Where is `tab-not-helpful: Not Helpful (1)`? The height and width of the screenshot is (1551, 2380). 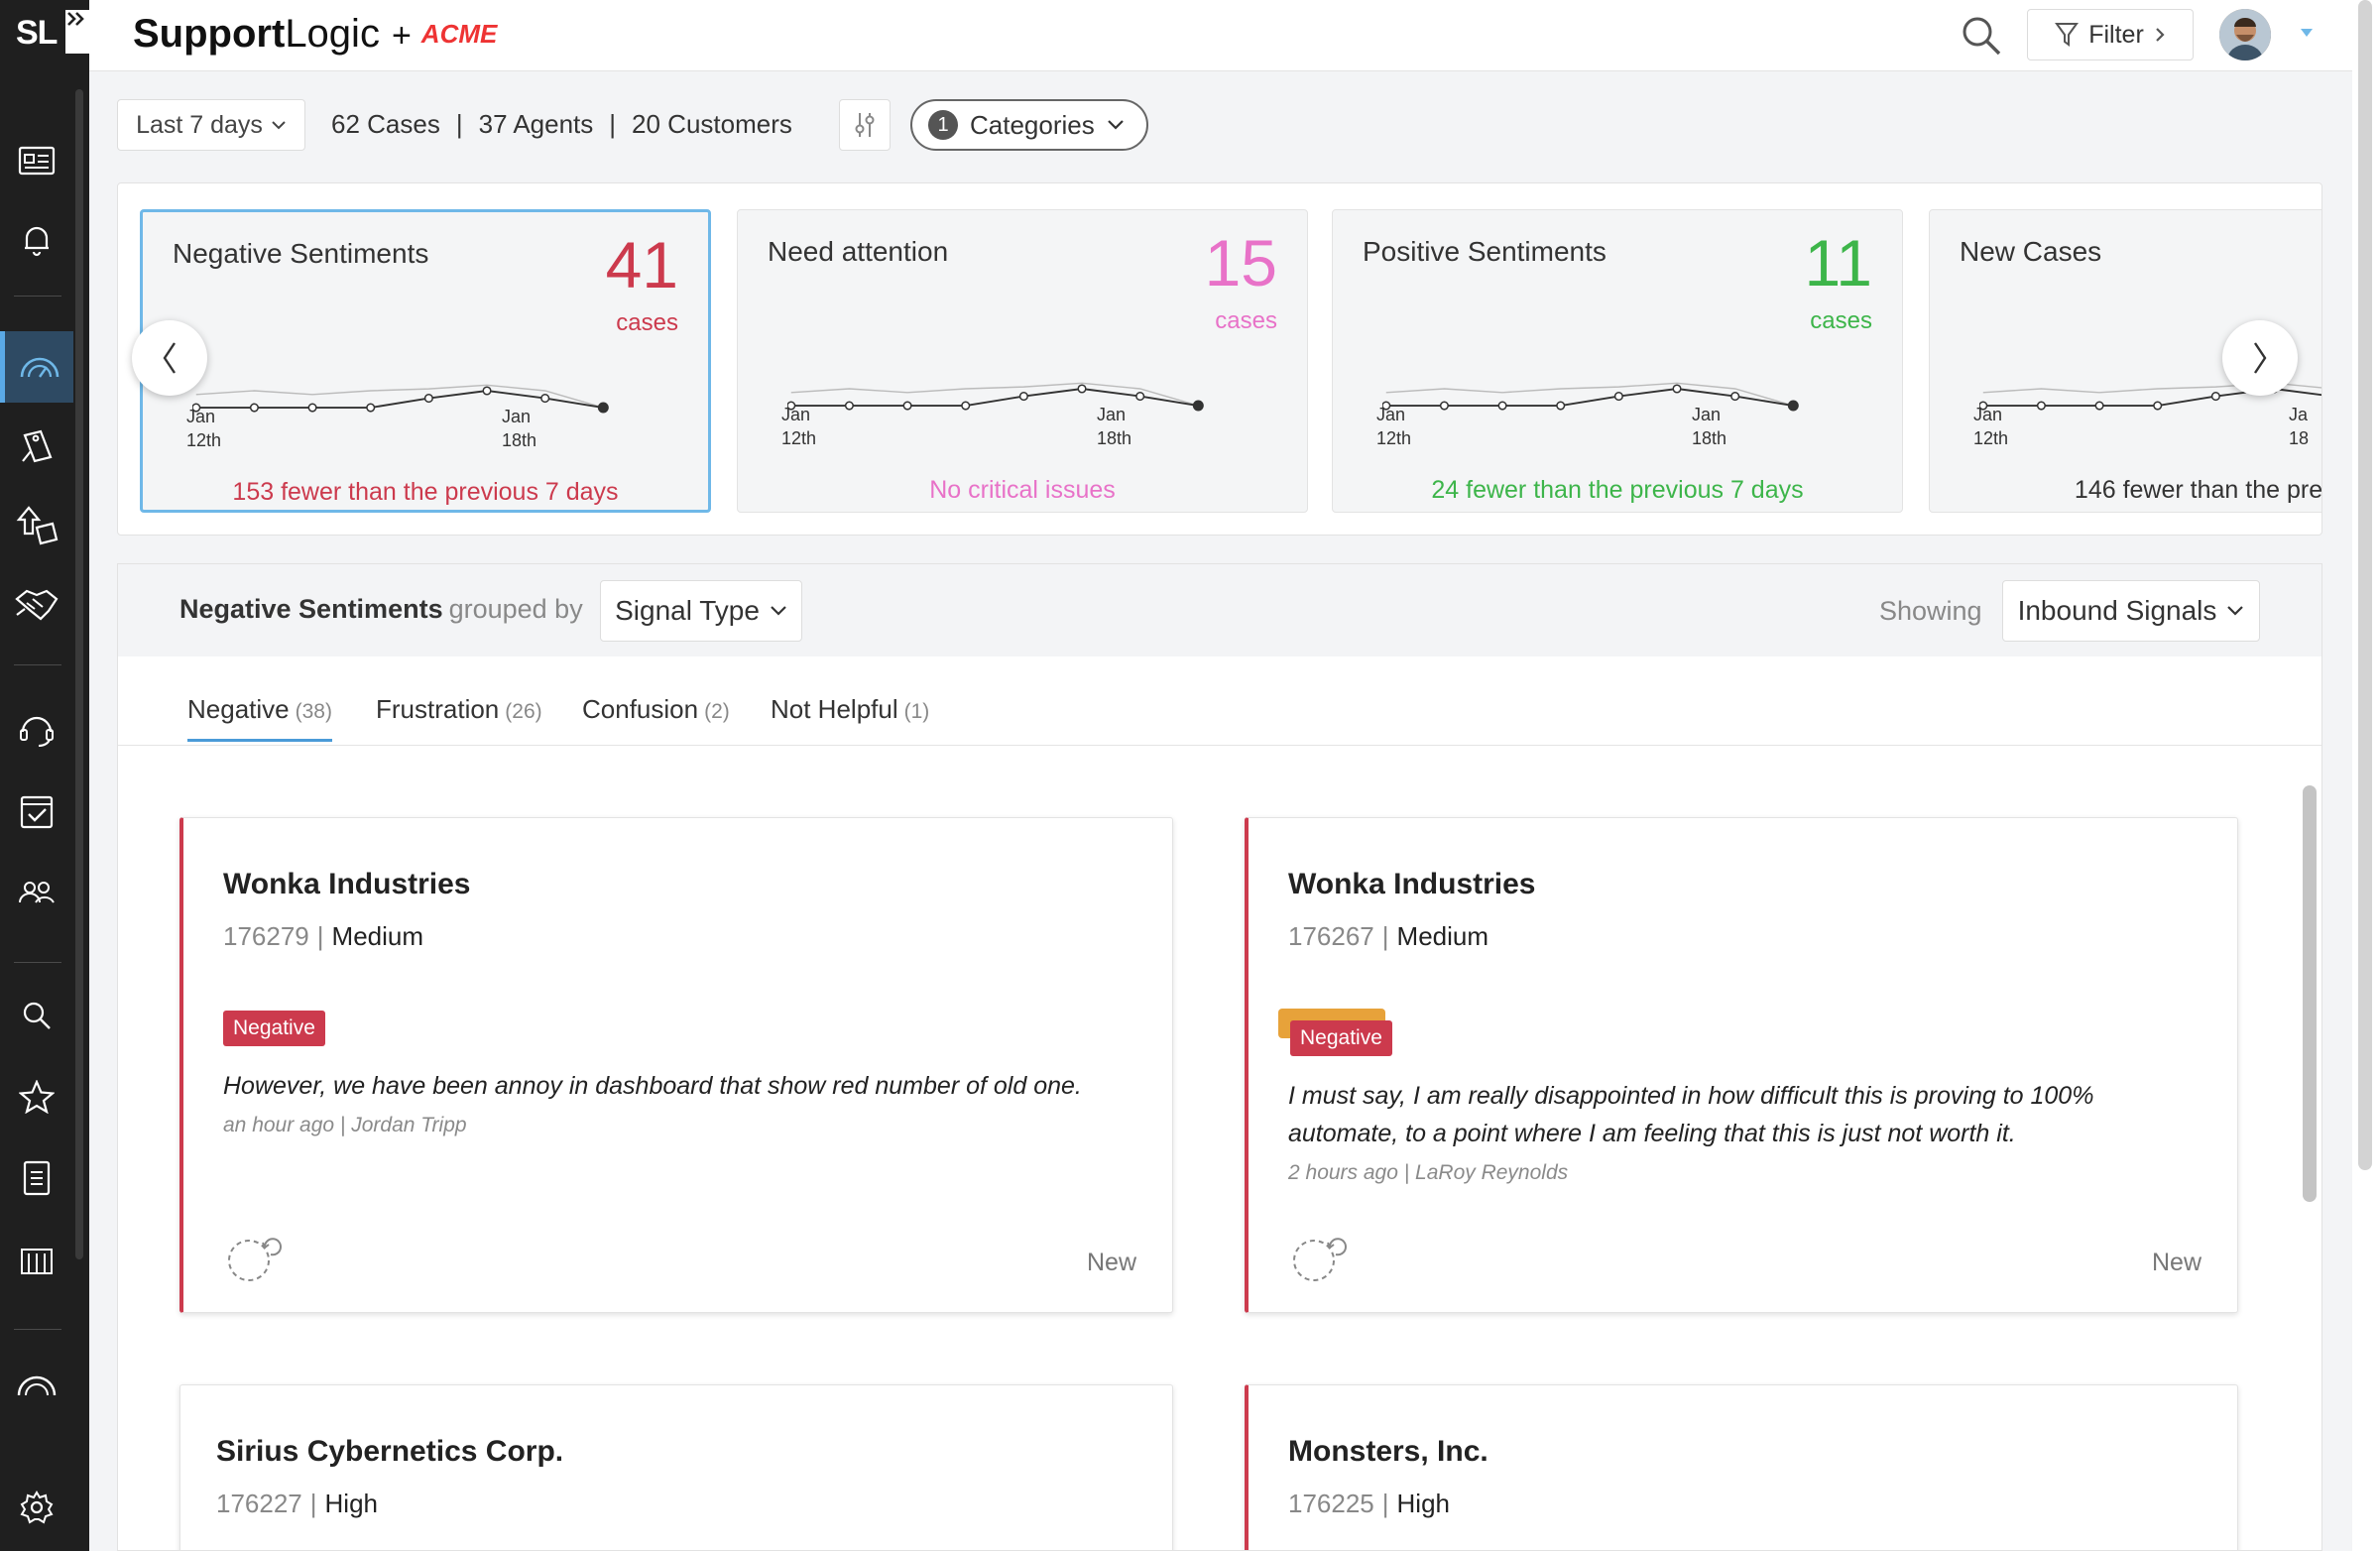 tab-not-helpful: Not Helpful (1) is located at coordinates (850, 709).